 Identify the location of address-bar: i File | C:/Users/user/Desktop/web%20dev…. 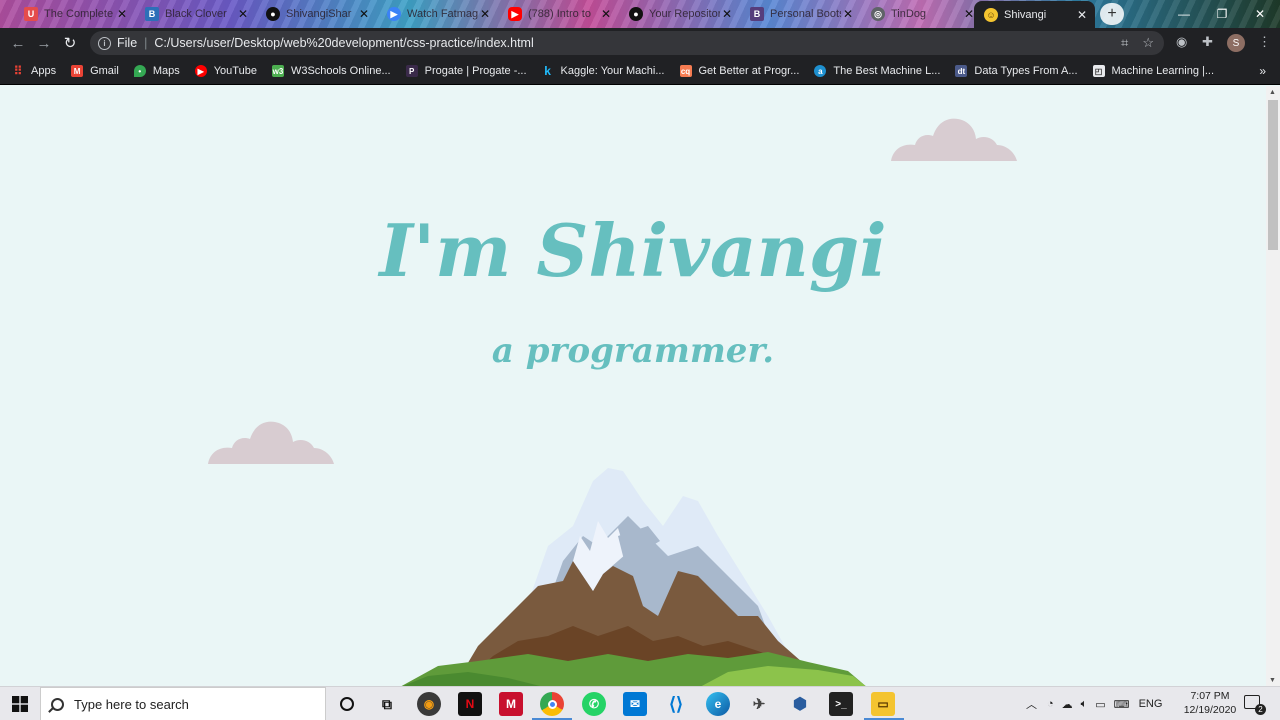
(627, 43).